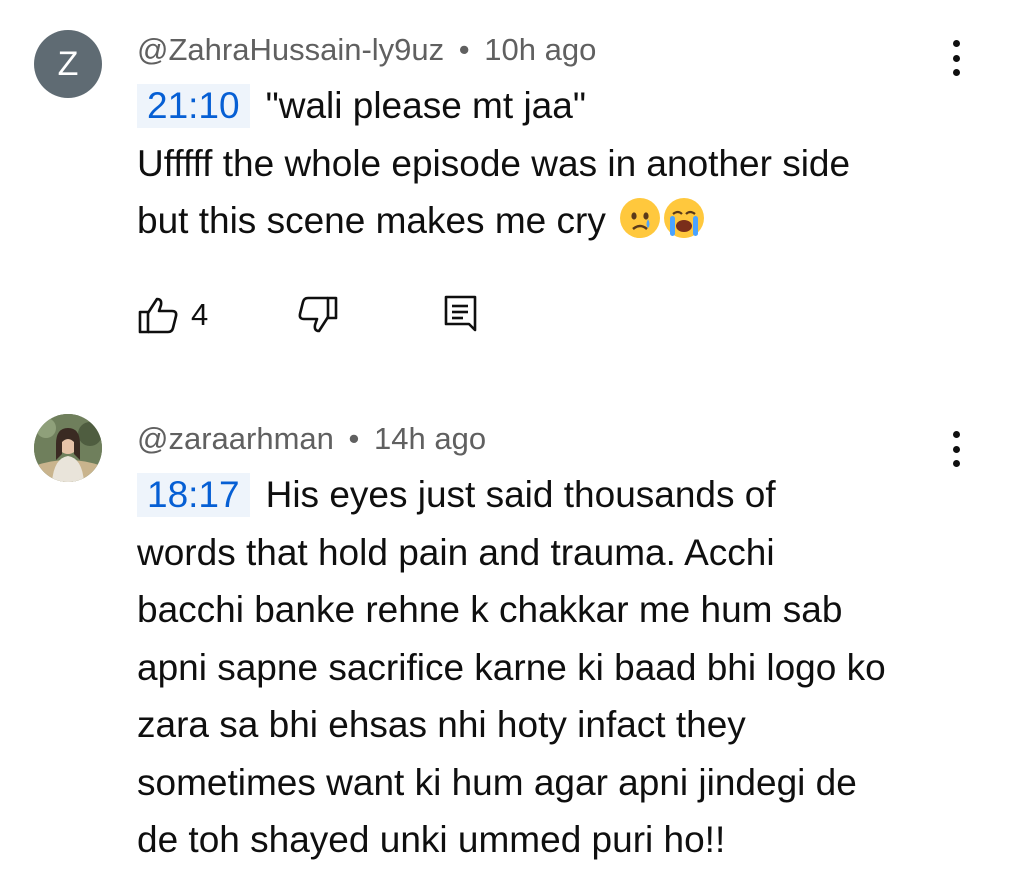 The image size is (1024, 891). Describe the element at coordinates (684, 218) in the screenshot. I see `loudly-crying-face-emoji` at that location.